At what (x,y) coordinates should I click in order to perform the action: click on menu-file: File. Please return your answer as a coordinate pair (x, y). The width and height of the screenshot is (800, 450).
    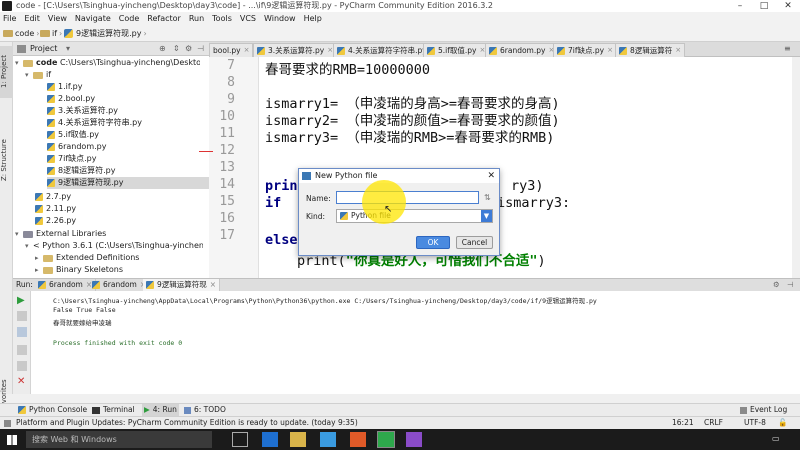
    Looking at the image, I should click on (10, 18).